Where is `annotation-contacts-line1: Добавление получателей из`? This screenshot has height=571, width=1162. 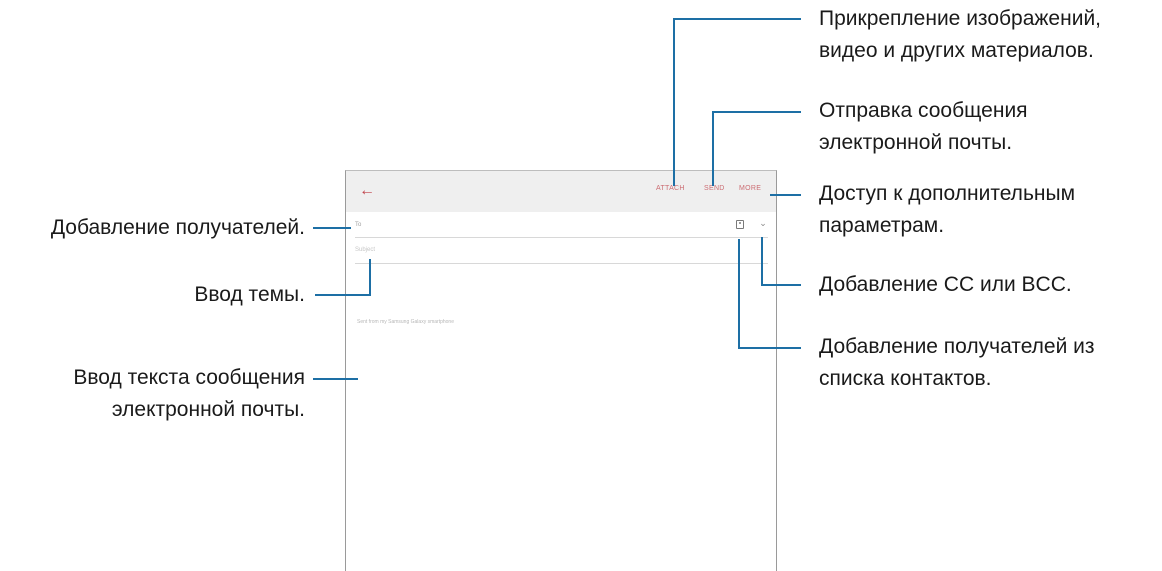
annotation-contacts-line1: Добавление получателей из is located at coordinates (957, 346).